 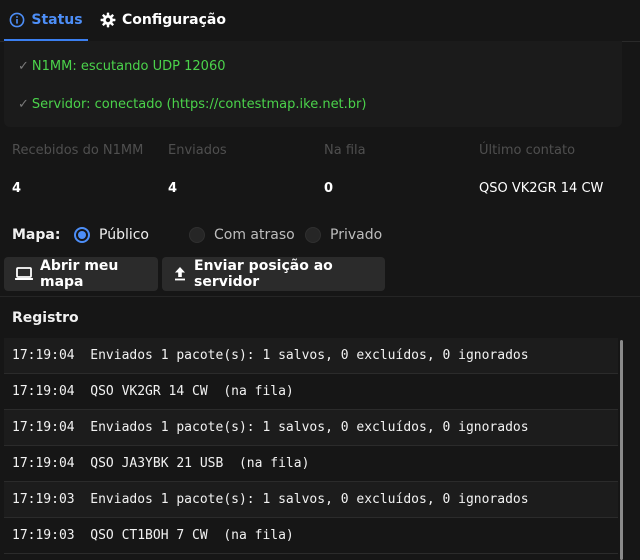 I want to click on open-map-label: Abrir meu mapa, so click(x=79, y=274).